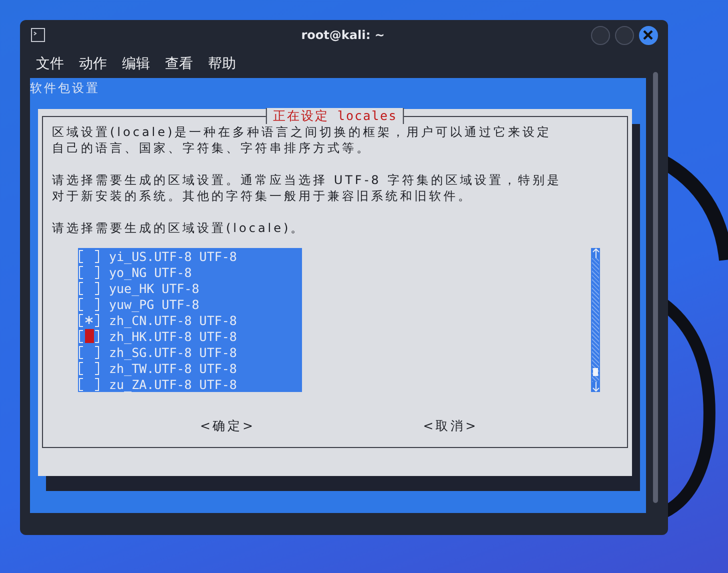 Image resolution: width=728 pixels, height=573 pixels. What do you see at coordinates (173, 336) in the screenshot?
I see `locale-label: zh_HK.UTF-8 UTF-8` at bounding box center [173, 336].